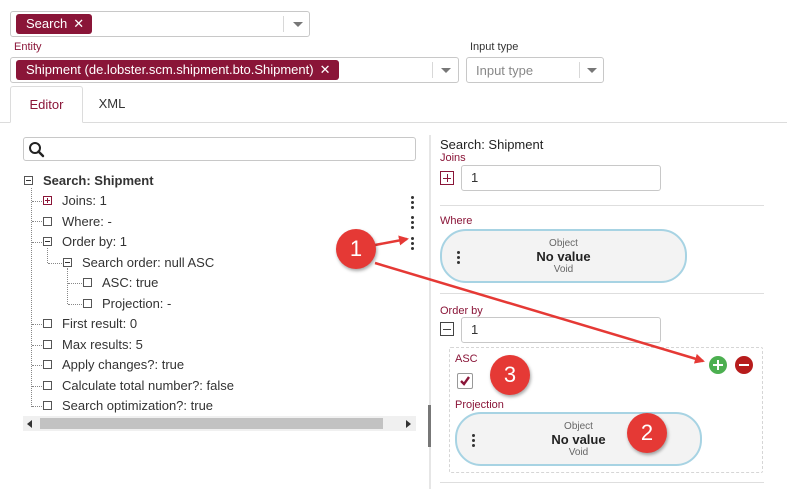 This screenshot has width=787, height=489. What do you see at coordinates (647, 433) in the screenshot?
I see `annotation-badge-2: 2` at bounding box center [647, 433].